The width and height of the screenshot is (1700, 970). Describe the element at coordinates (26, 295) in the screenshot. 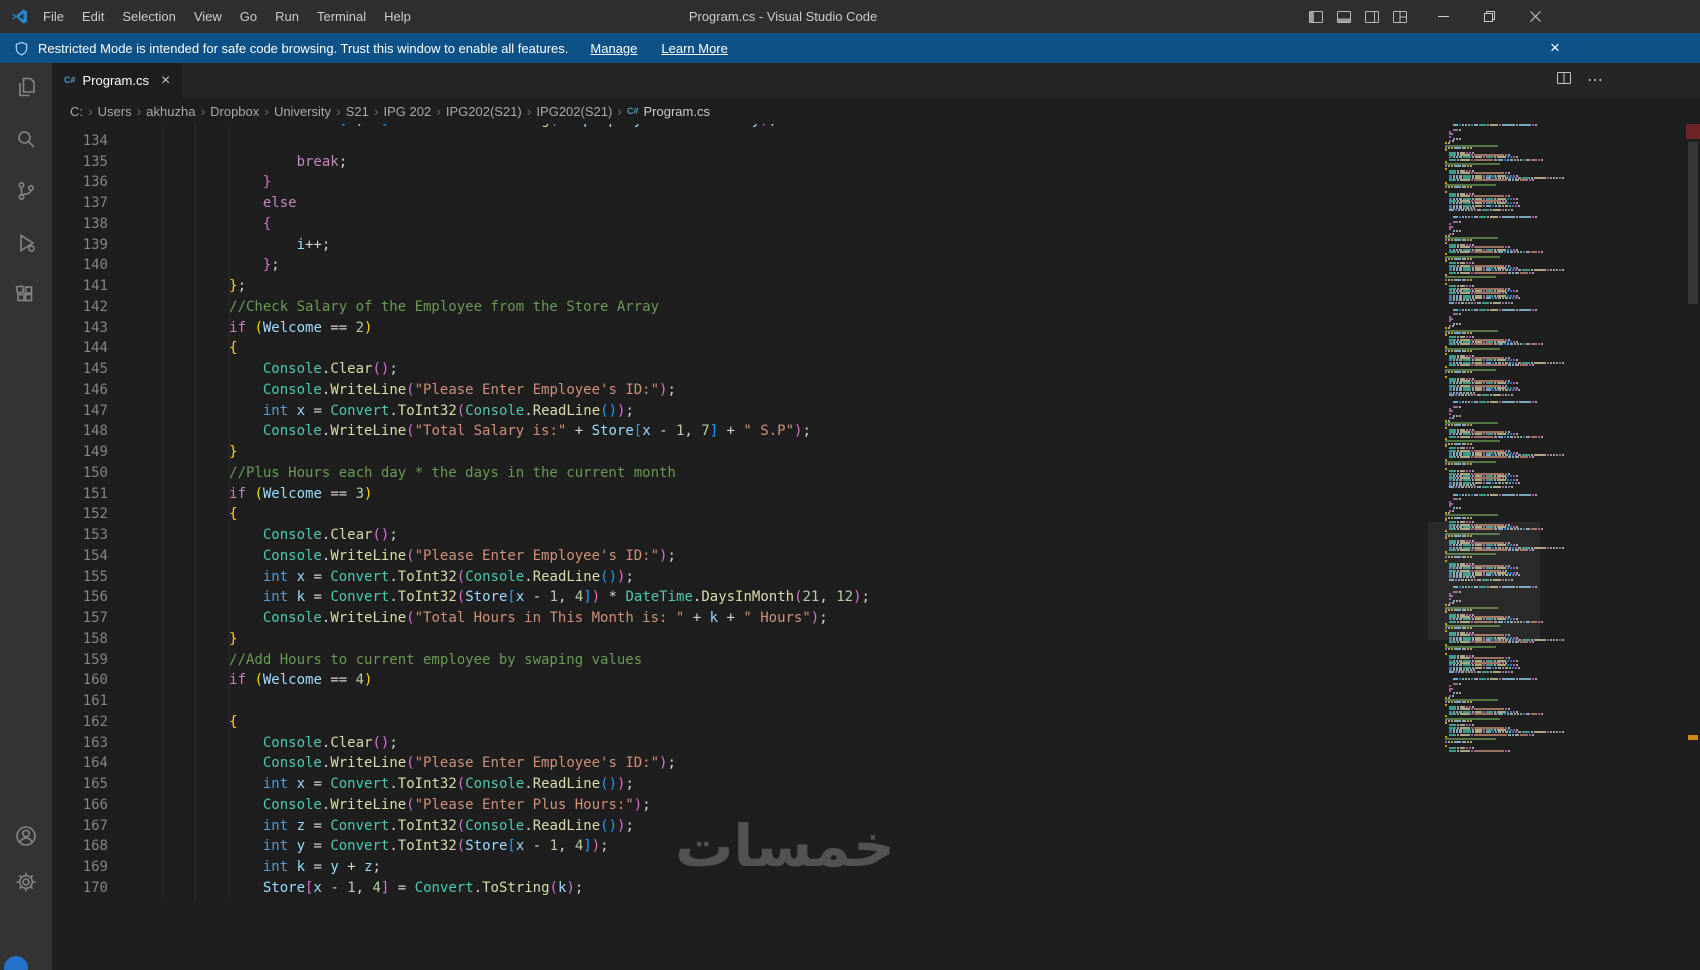

I see `extensions-icon` at that location.